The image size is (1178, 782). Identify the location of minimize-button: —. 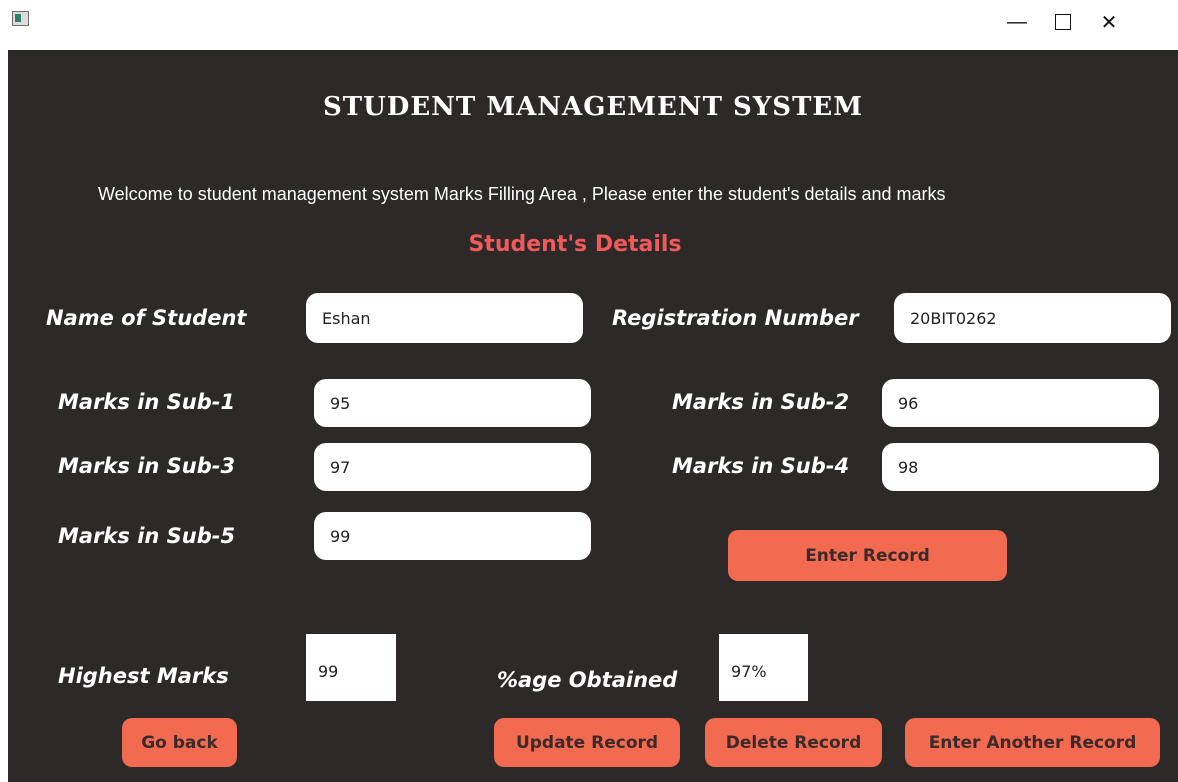
(1017, 22).